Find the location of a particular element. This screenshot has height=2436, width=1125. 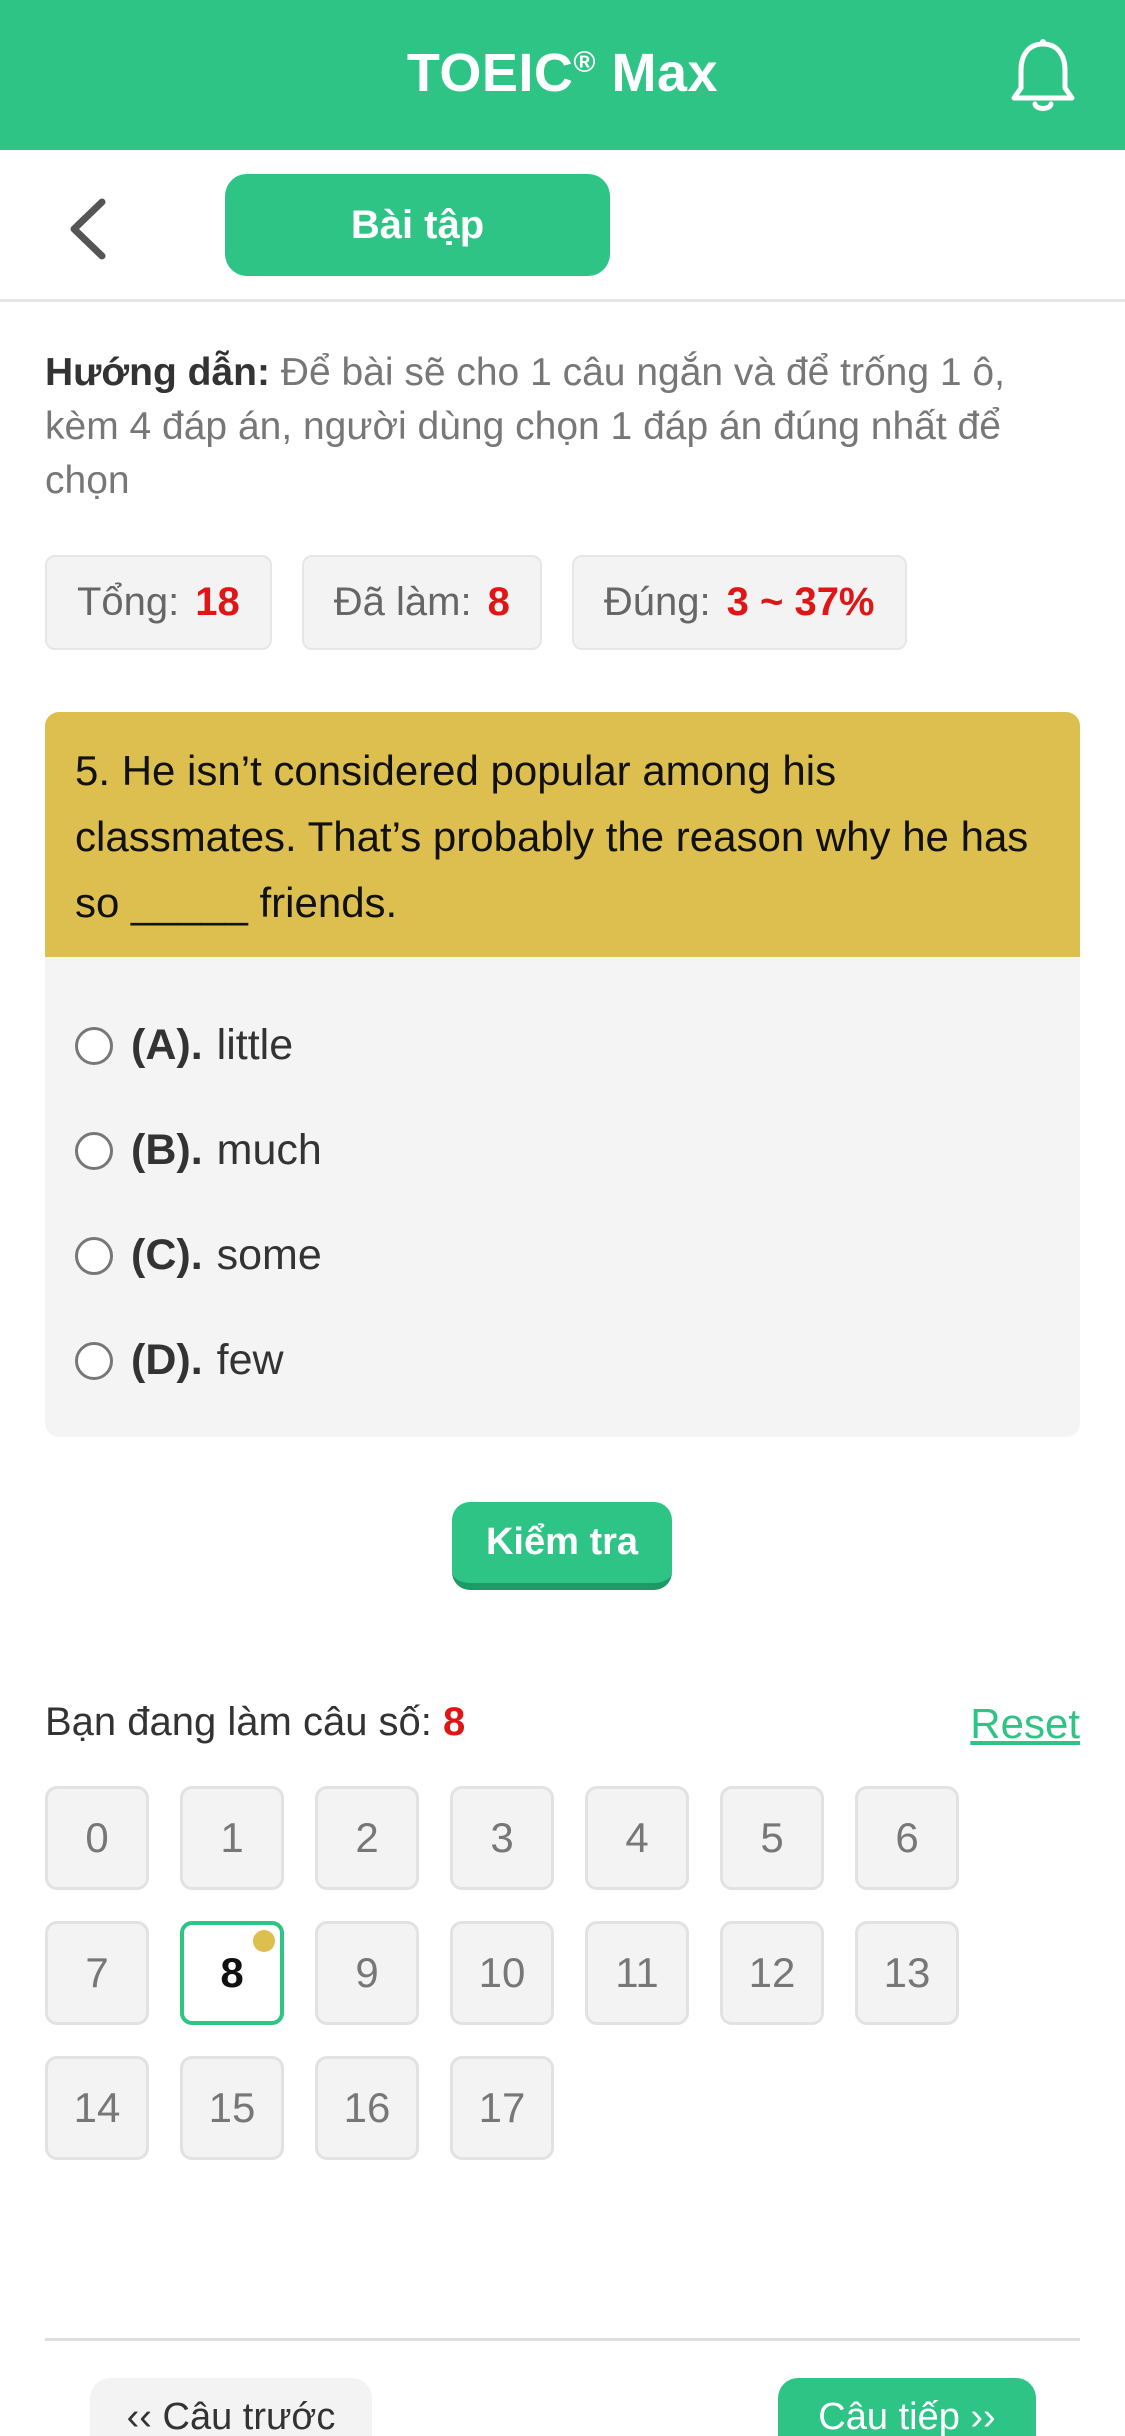

question-number-12: 12 is located at coordinates (772, 1973).